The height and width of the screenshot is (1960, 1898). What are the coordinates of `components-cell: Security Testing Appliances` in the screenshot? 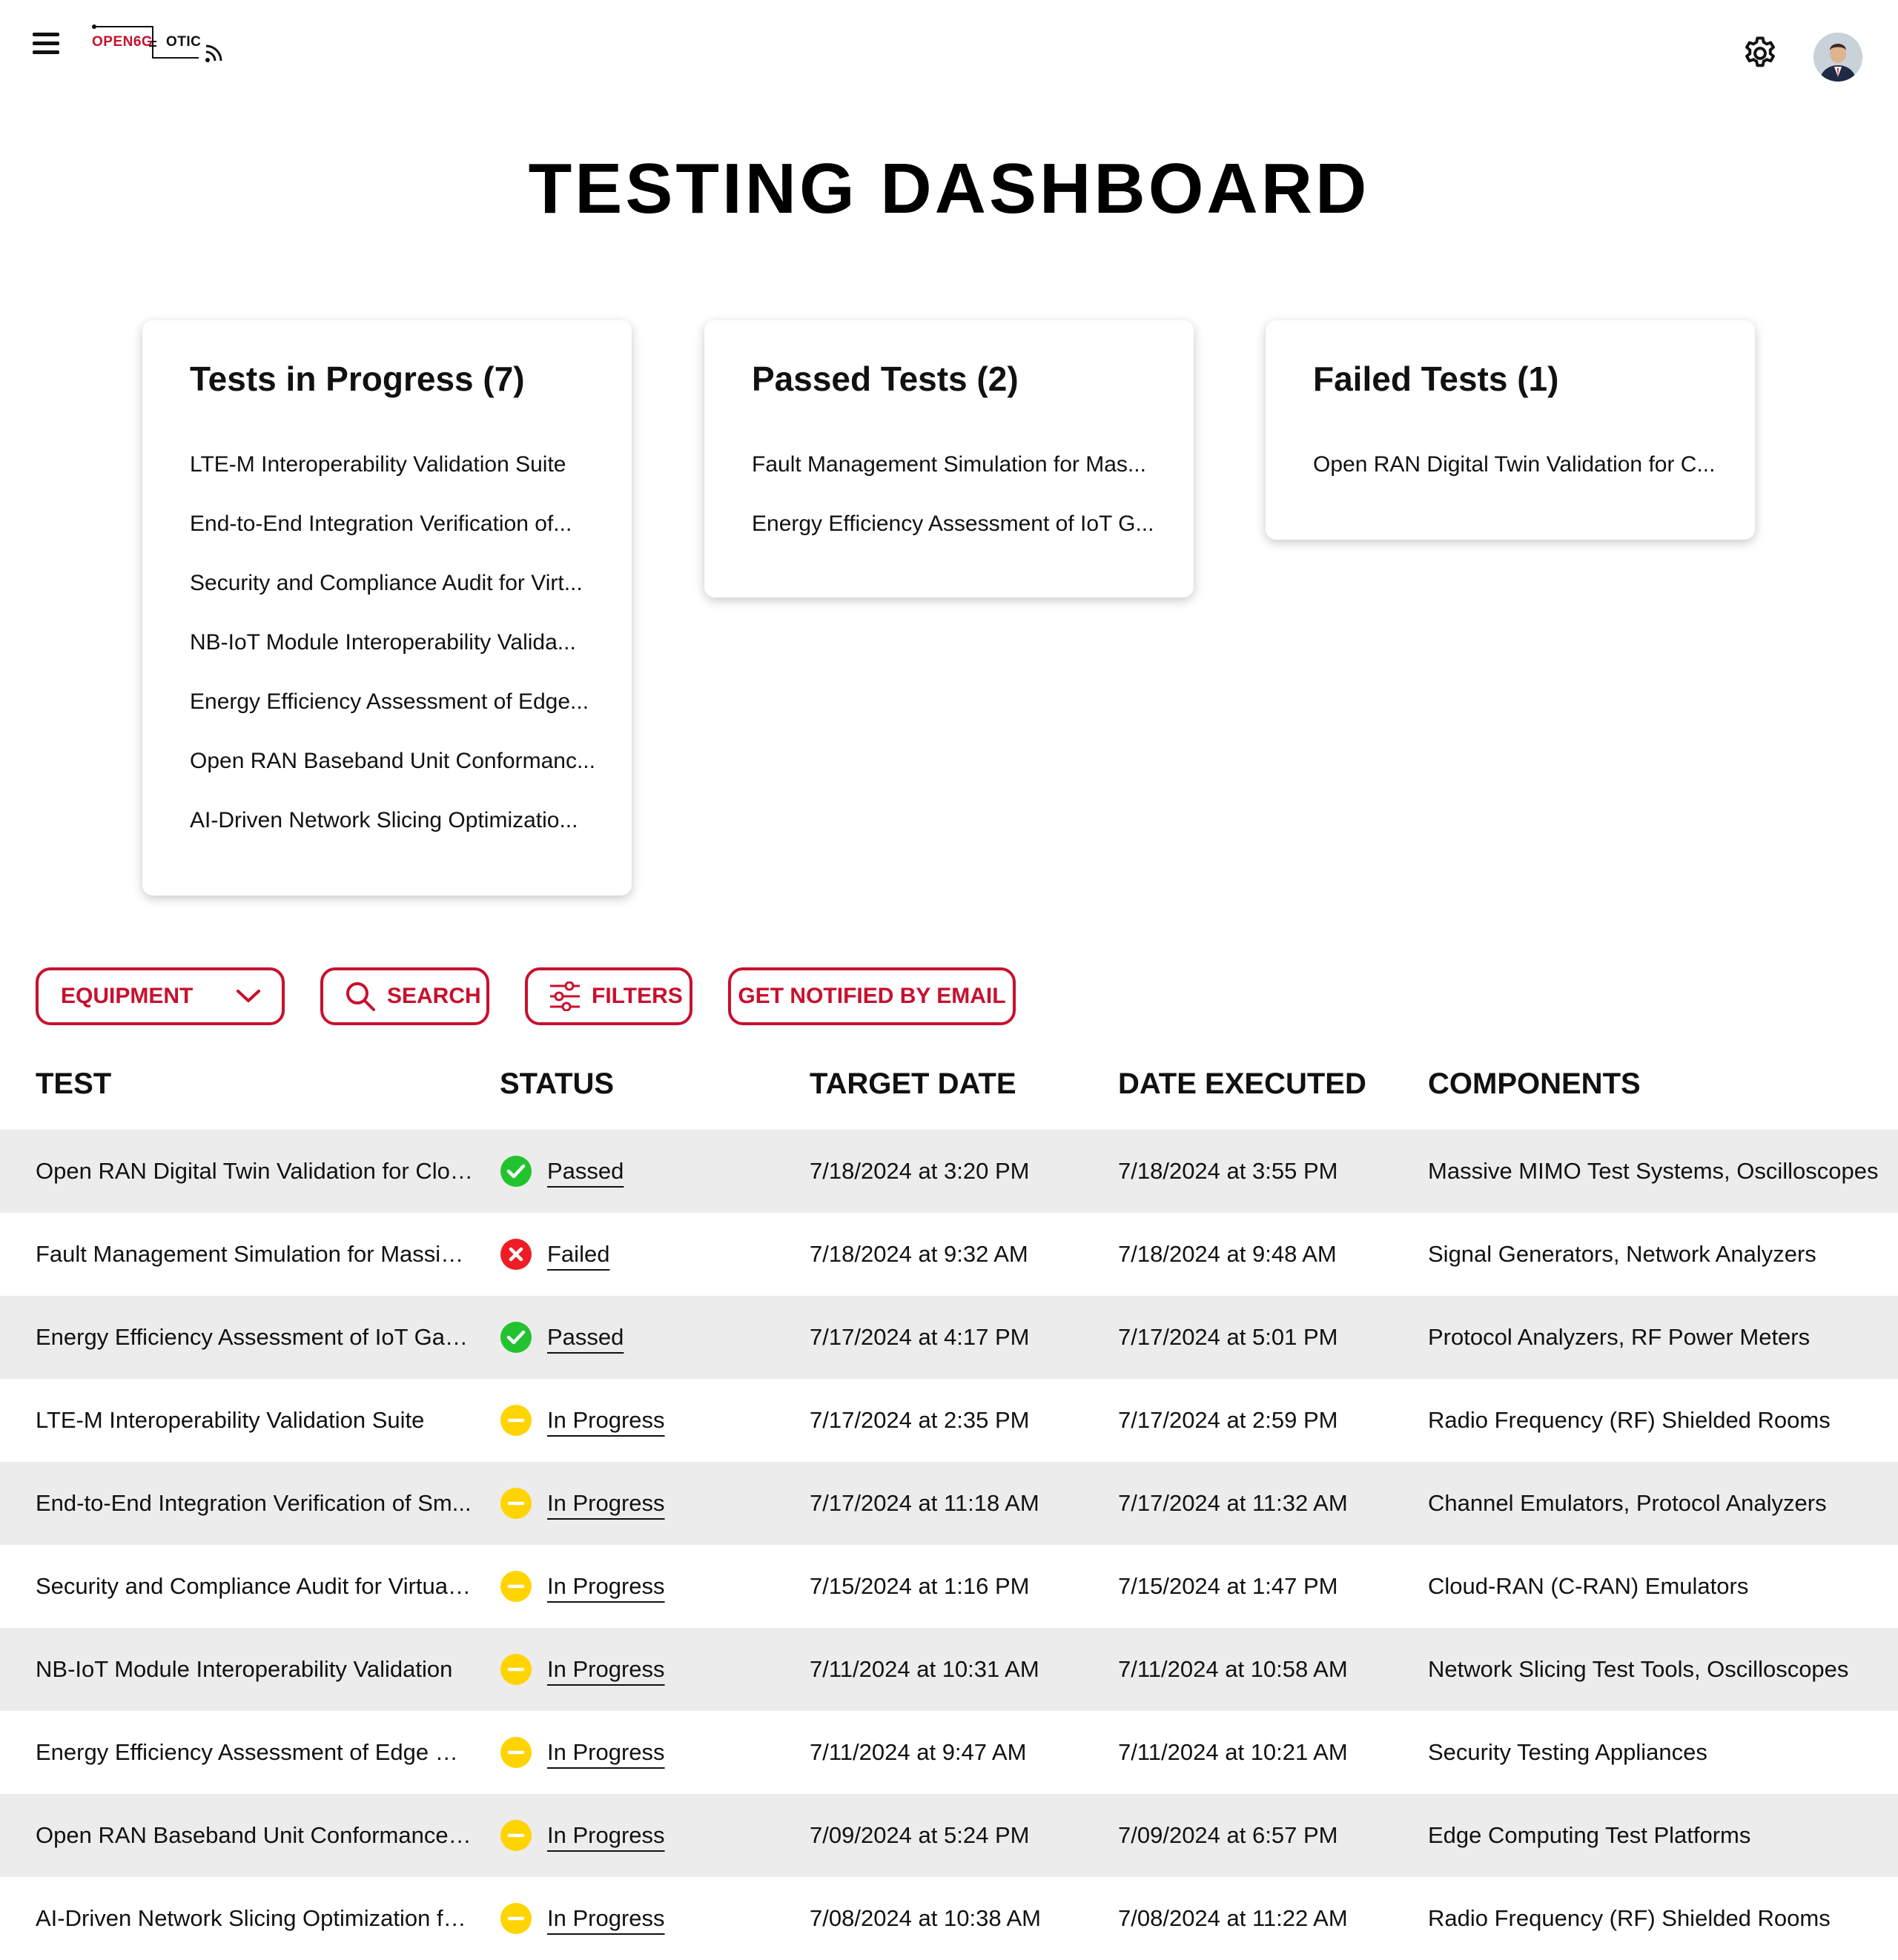 It's located at (1567, 1752).